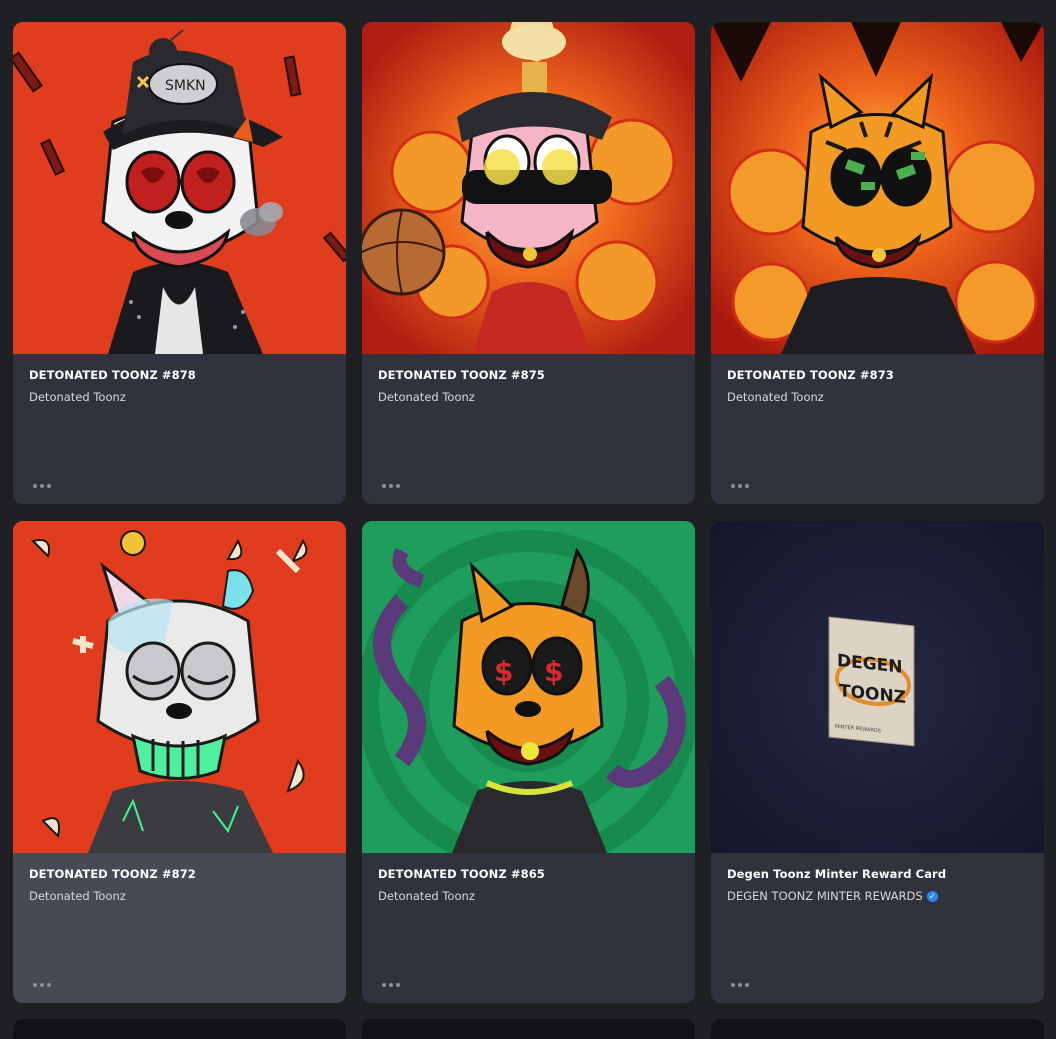  I want to click on nft-card: DETONATED TOONZ #873 Detonated Toonz, so click(877, 263).